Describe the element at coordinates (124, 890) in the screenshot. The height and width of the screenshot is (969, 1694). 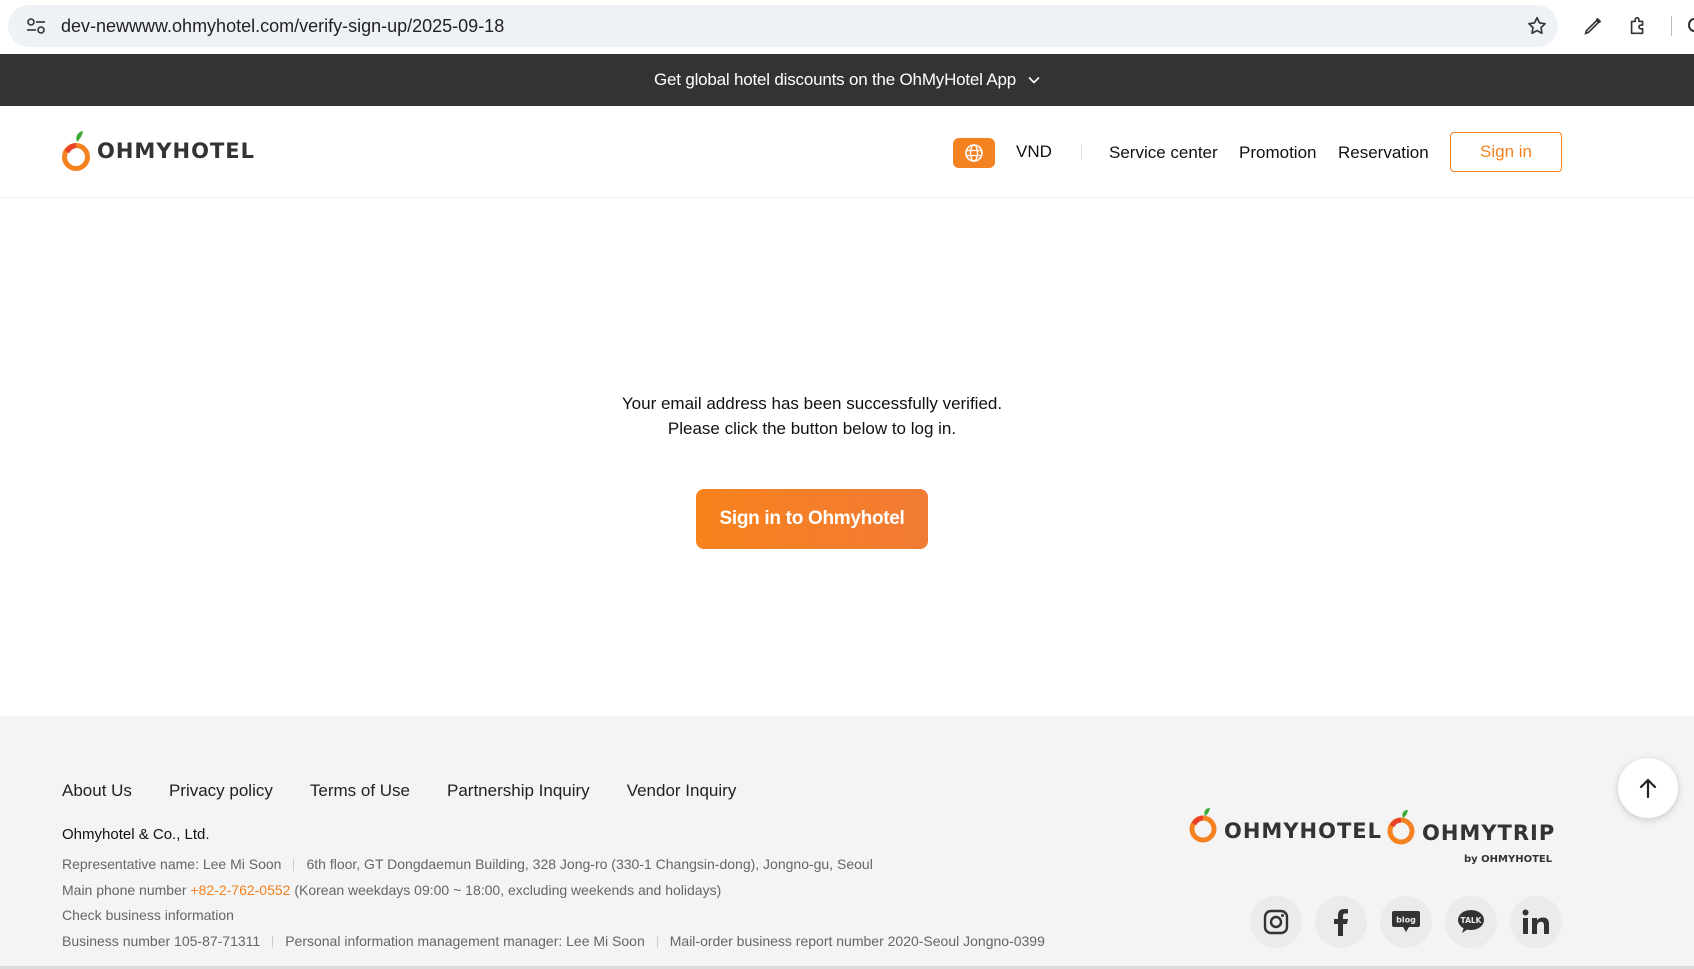
I see `phone-label: Main phone number` at that location.